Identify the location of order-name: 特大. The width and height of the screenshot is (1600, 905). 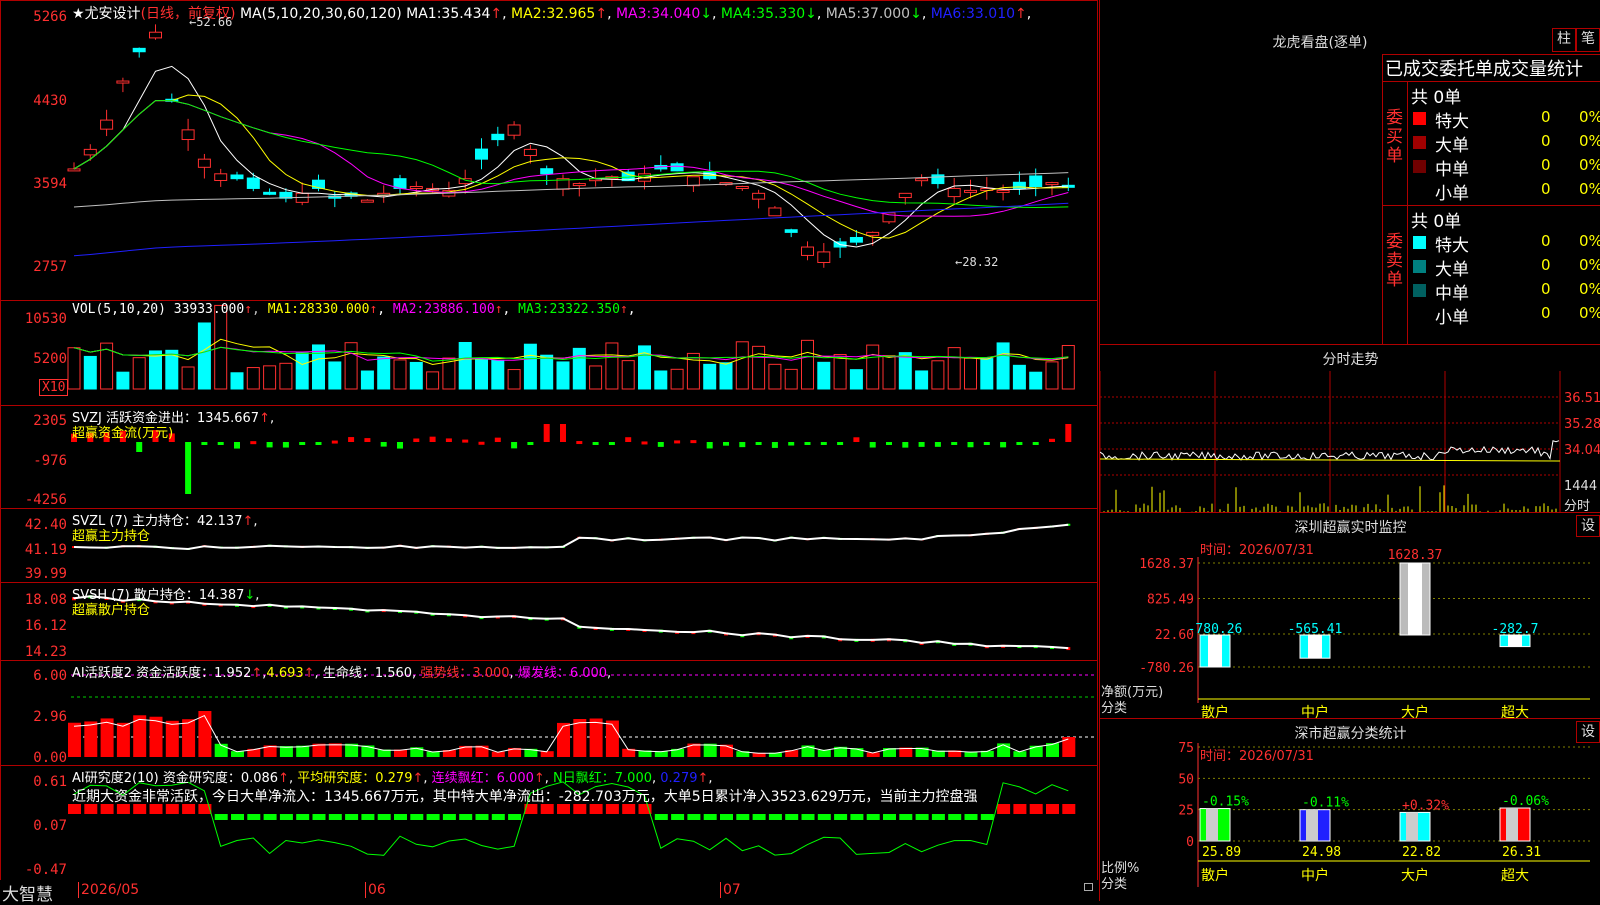
(1452, 246).